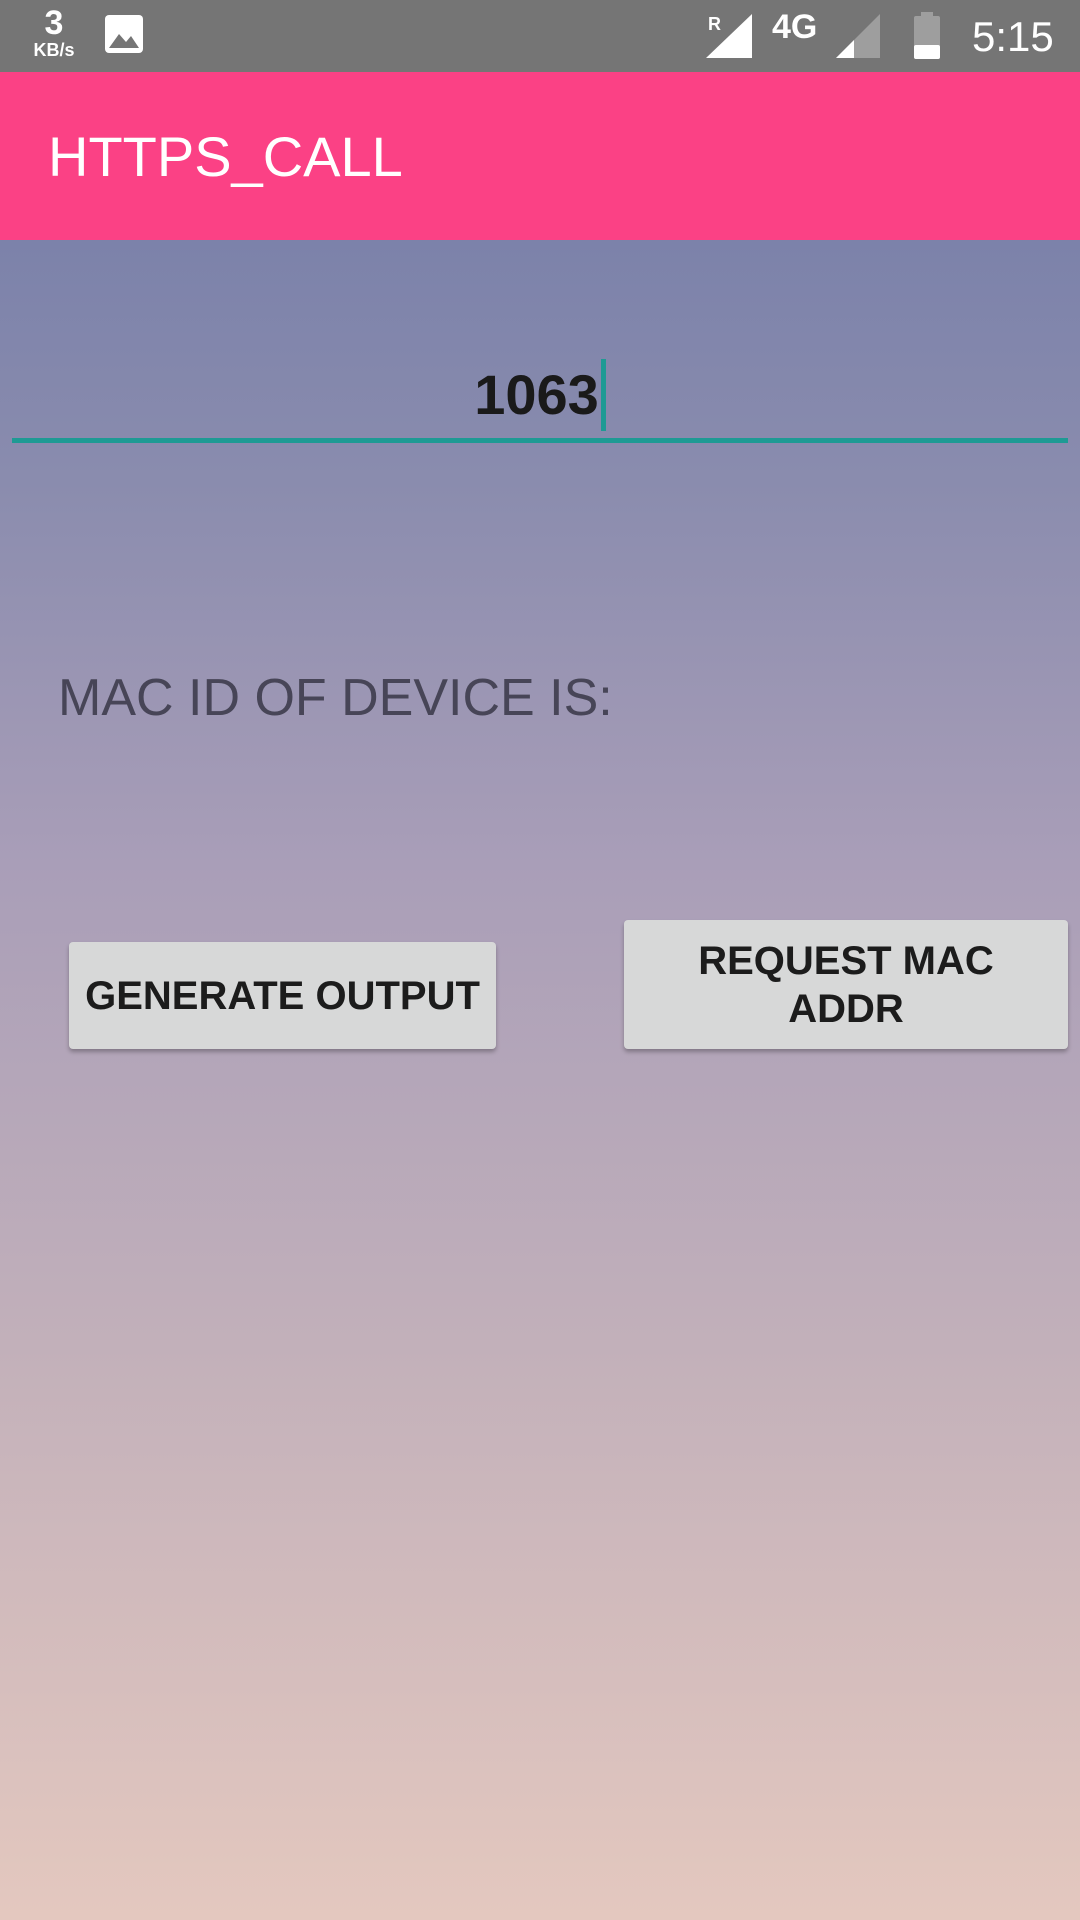 Image resolution: width=1080 pixels, height=1920 pixels. Describe the element at coordinates (540, 156) in the screenshot. I see `app-bar: HTTPS_CALL` at that location.